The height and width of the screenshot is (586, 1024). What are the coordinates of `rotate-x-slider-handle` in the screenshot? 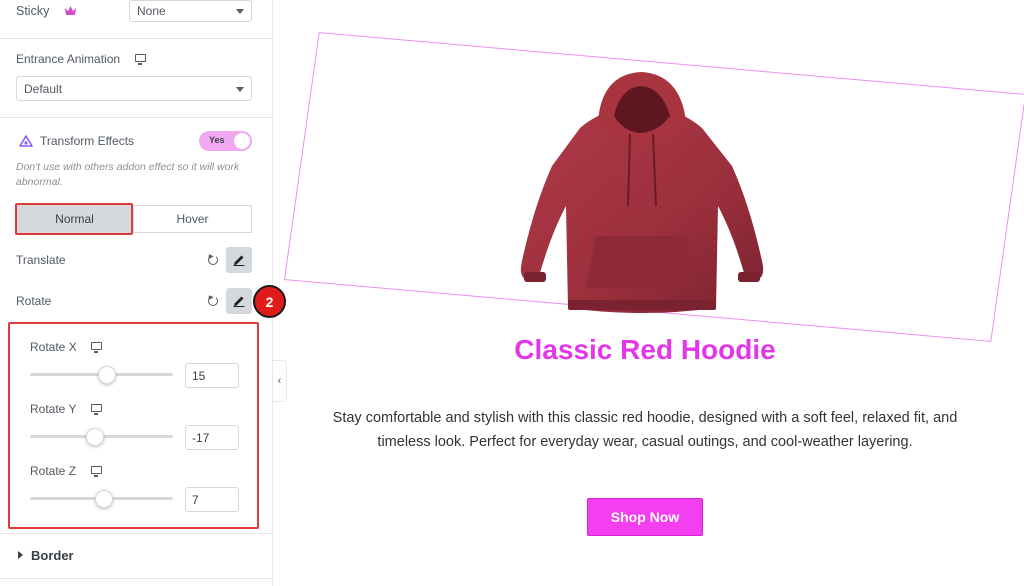 It's located at (107, 375).